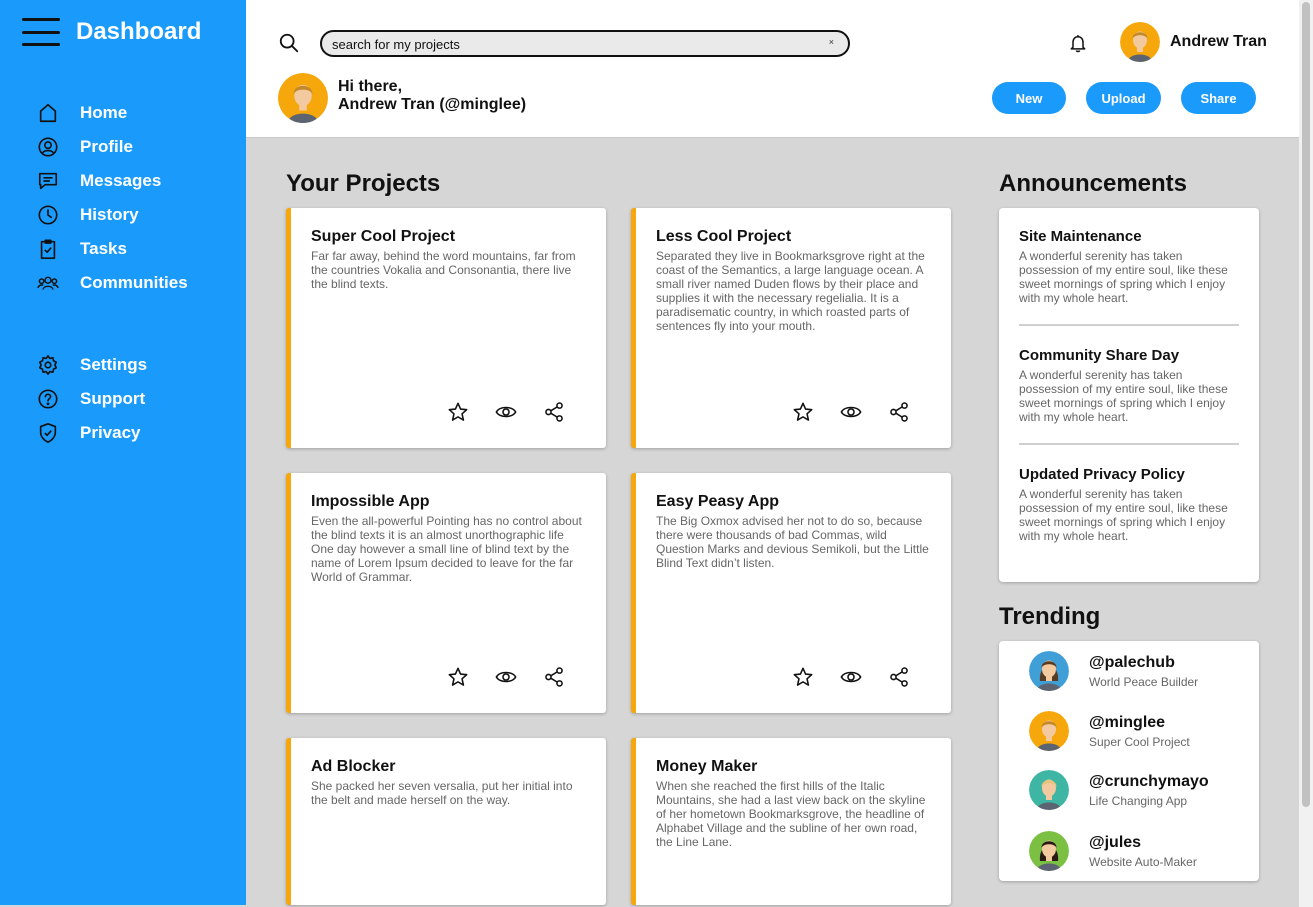 This screenshot has width=1313, height=907. I want to click on trending-info: @minglee Super Cool Project, so click(1139, 731).